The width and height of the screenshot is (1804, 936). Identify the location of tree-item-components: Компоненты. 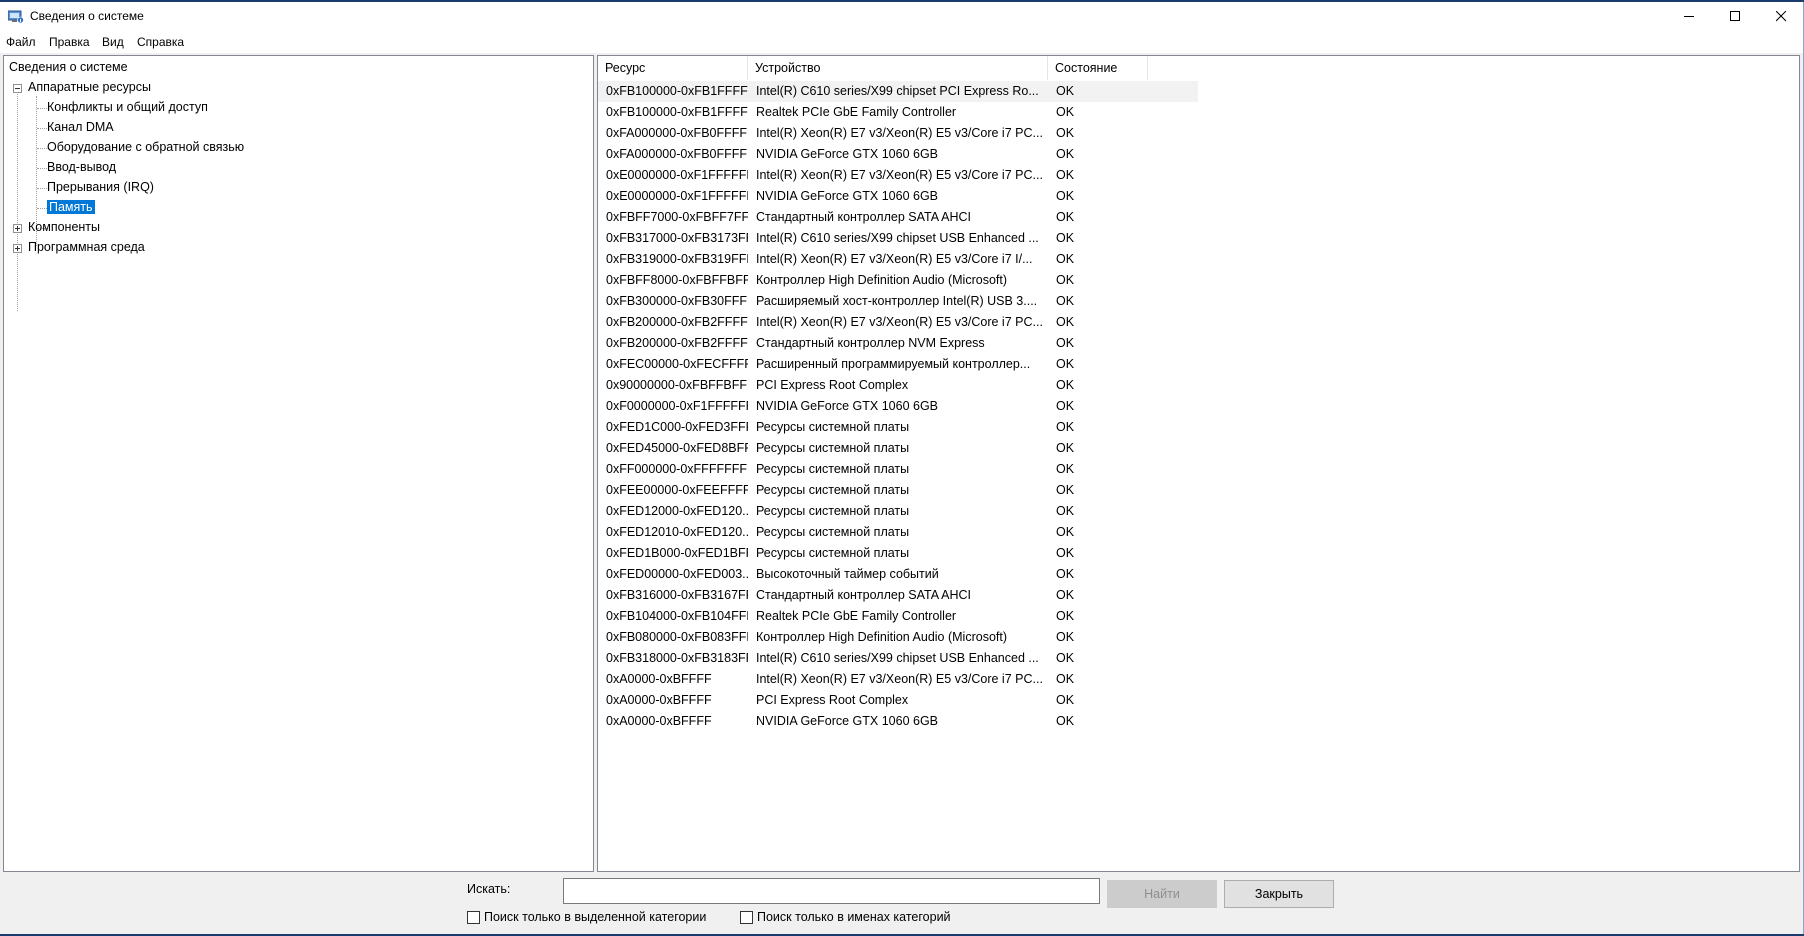
(64, 227).